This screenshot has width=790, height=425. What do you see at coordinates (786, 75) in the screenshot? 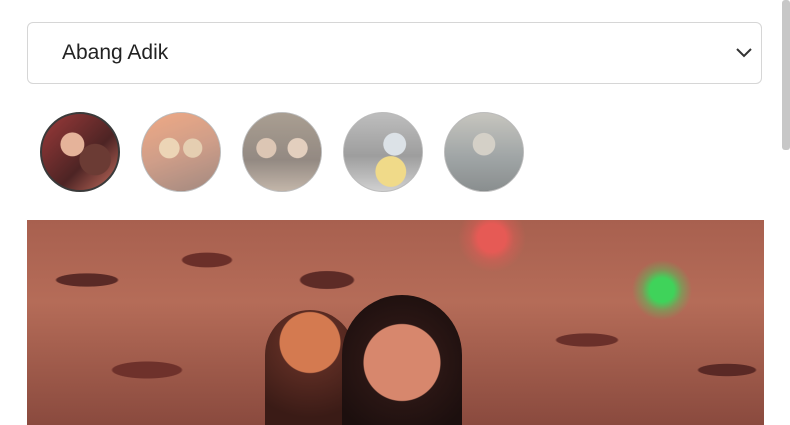
I see `page-scrollbar` at bounding box center [786, 75].